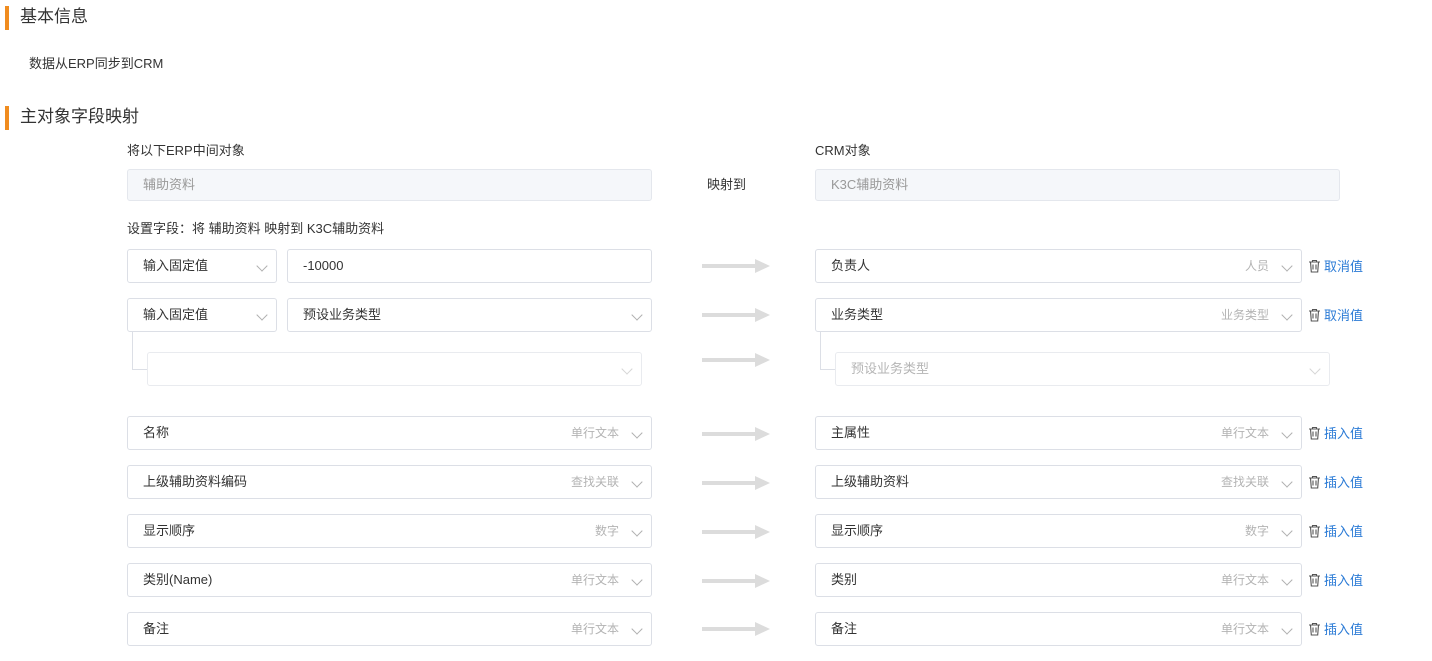 This screenshot has width=1432, height=661. What do you see at coordinates (389, 580) in the screenshot?
I see `row-5-erp-field-select: 类别(Name) 单行文本` at bounding box center [389, 580].